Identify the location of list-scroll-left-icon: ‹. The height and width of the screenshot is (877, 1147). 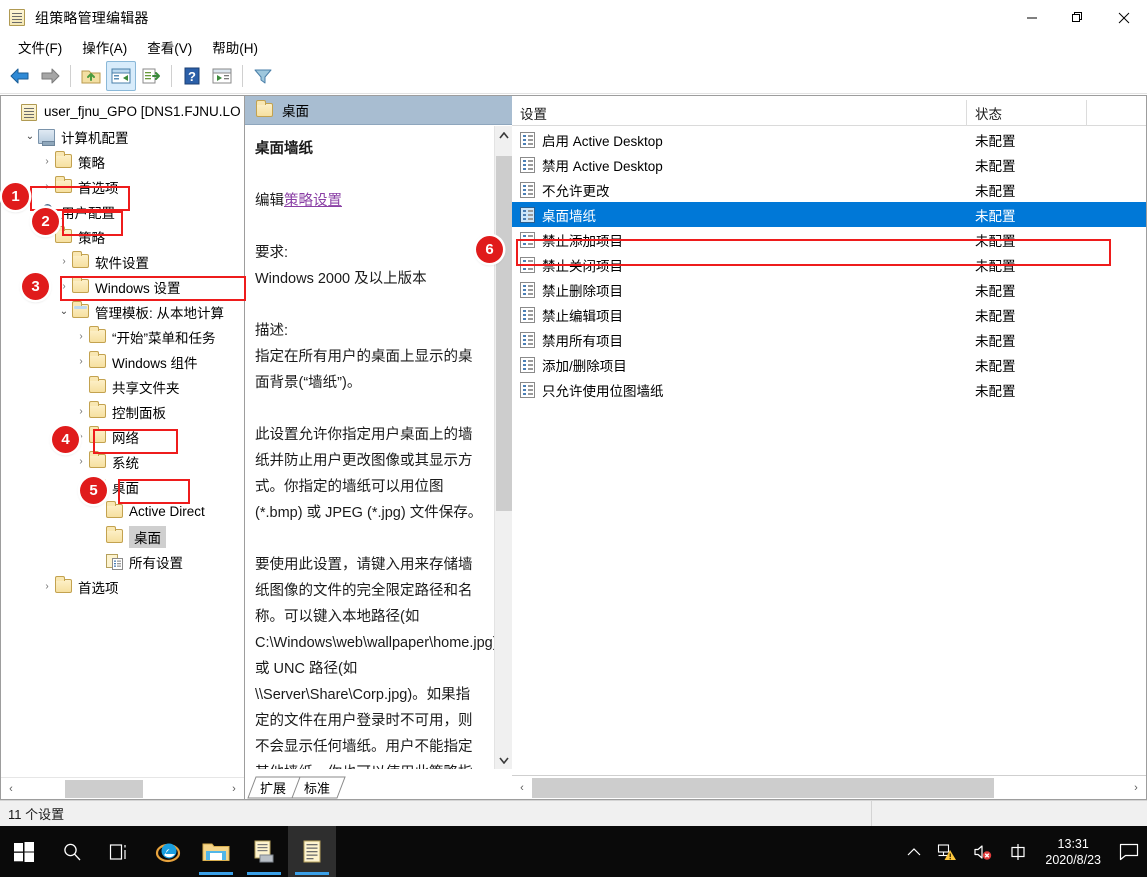
(522, 788).